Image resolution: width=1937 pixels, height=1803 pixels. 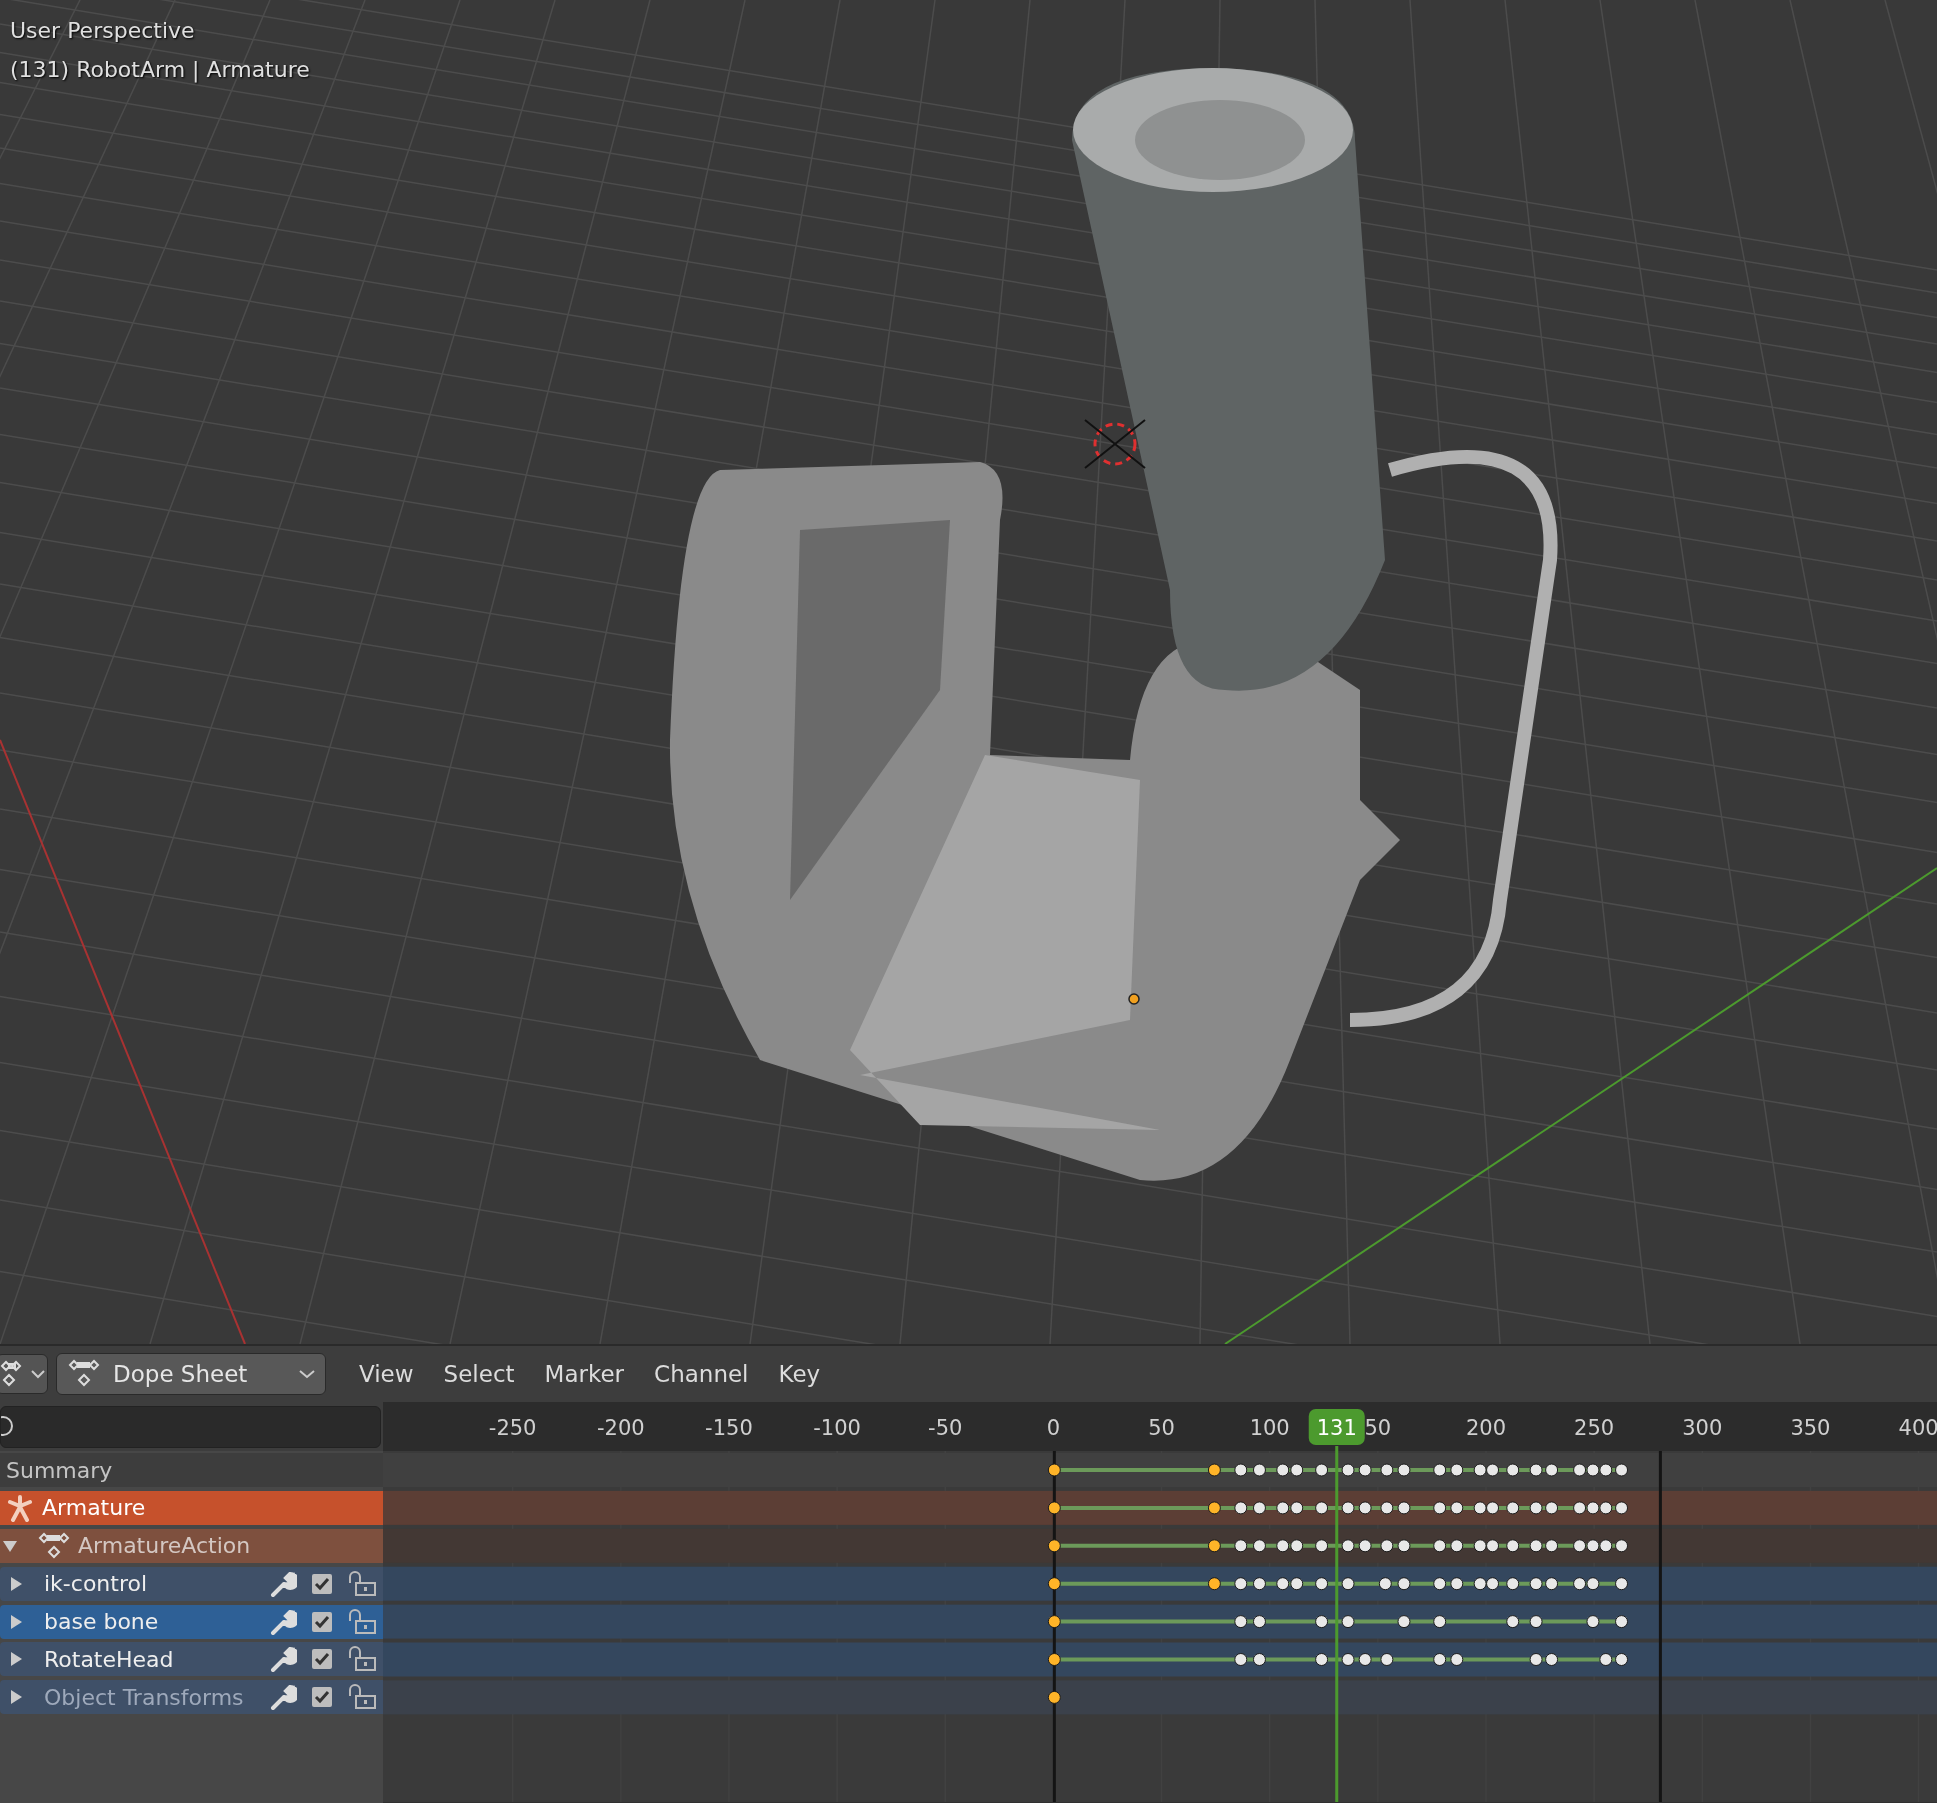 What do you see at coordinates (190, 1426) in the screenshot?
I see `search-field` at bounding box center [190, 1426].